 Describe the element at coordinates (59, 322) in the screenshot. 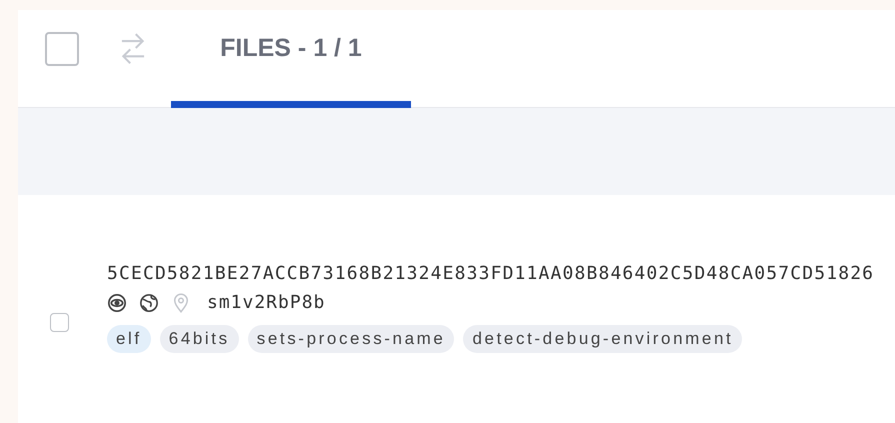

I see `row-checkbox` at that location.